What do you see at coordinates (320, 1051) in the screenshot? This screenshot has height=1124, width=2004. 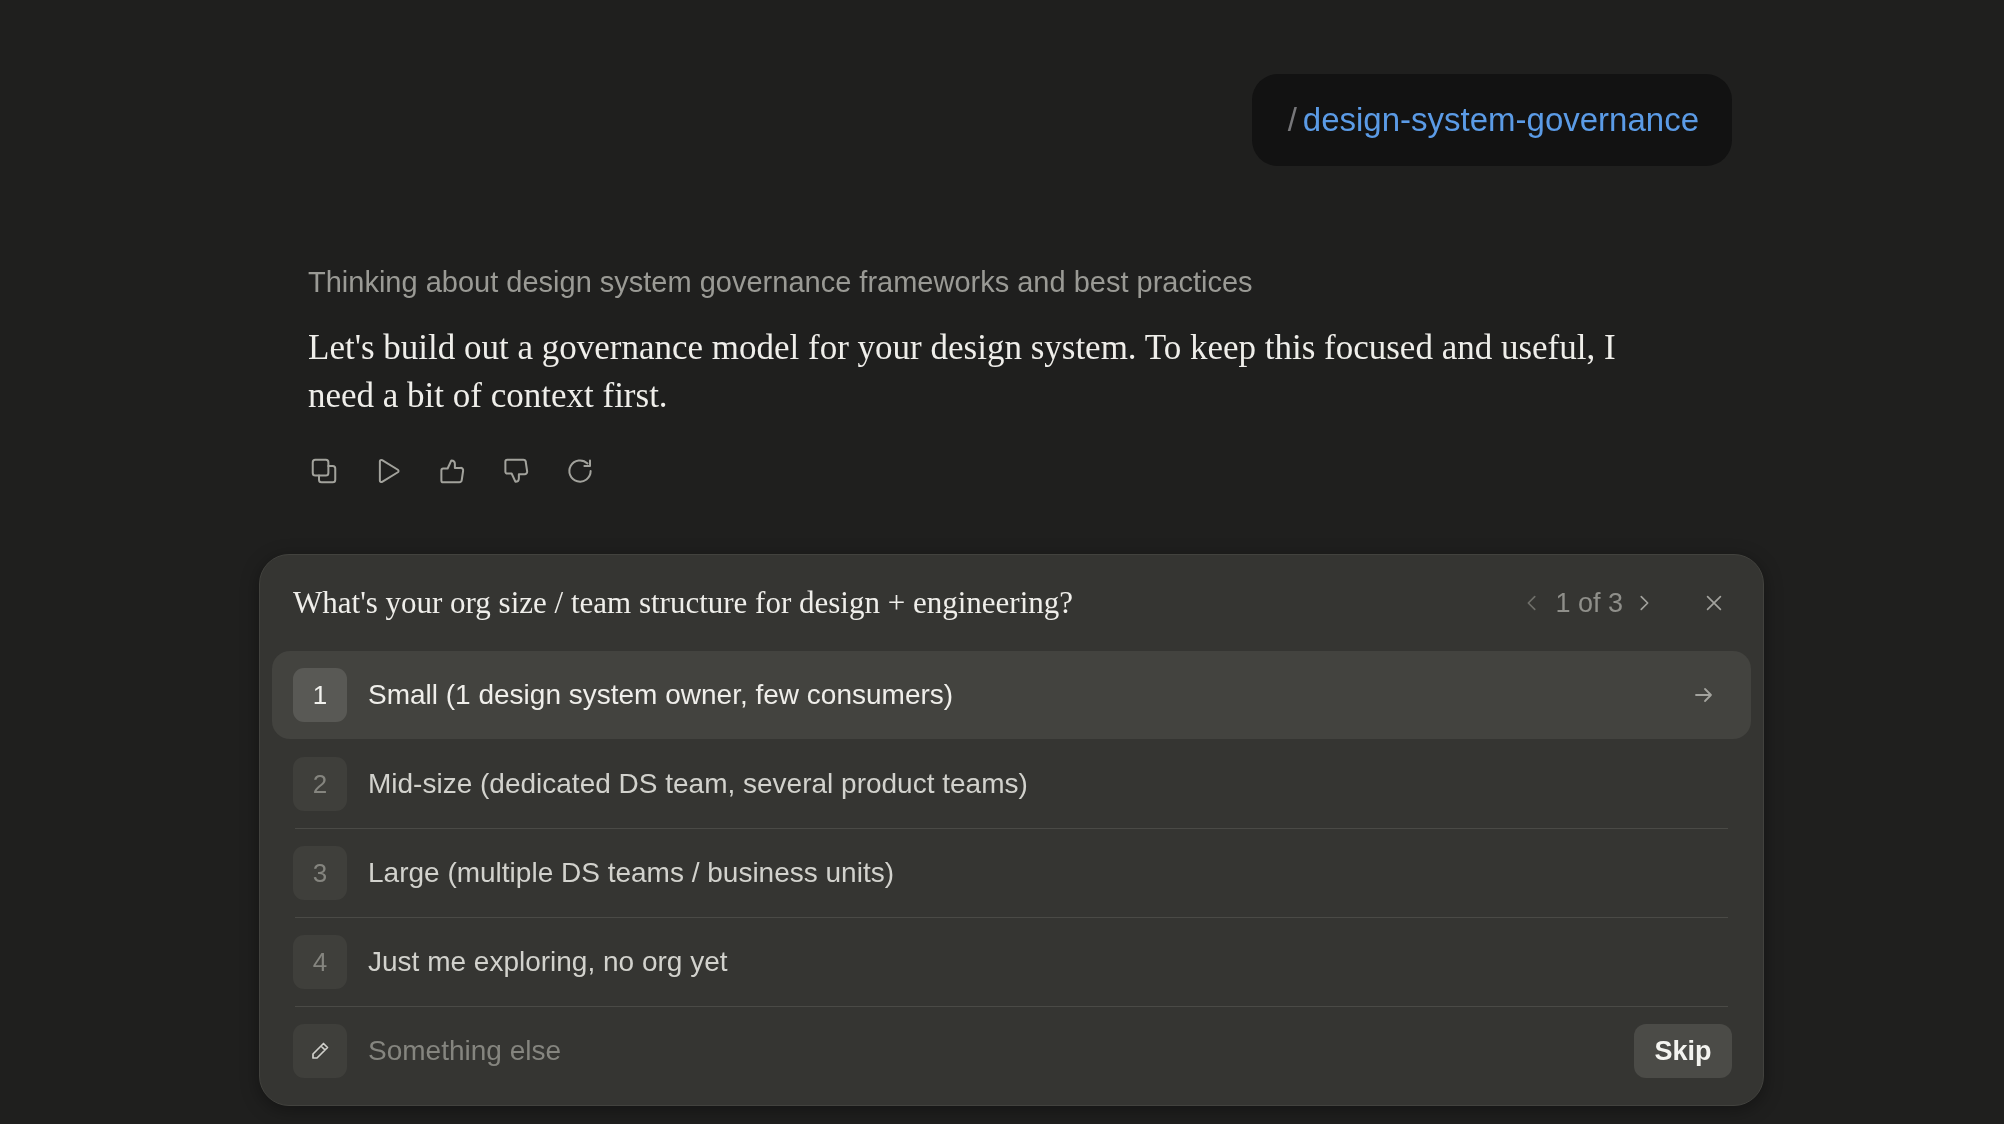 I see `pencil-icon` at bounding box center [320, 1051].